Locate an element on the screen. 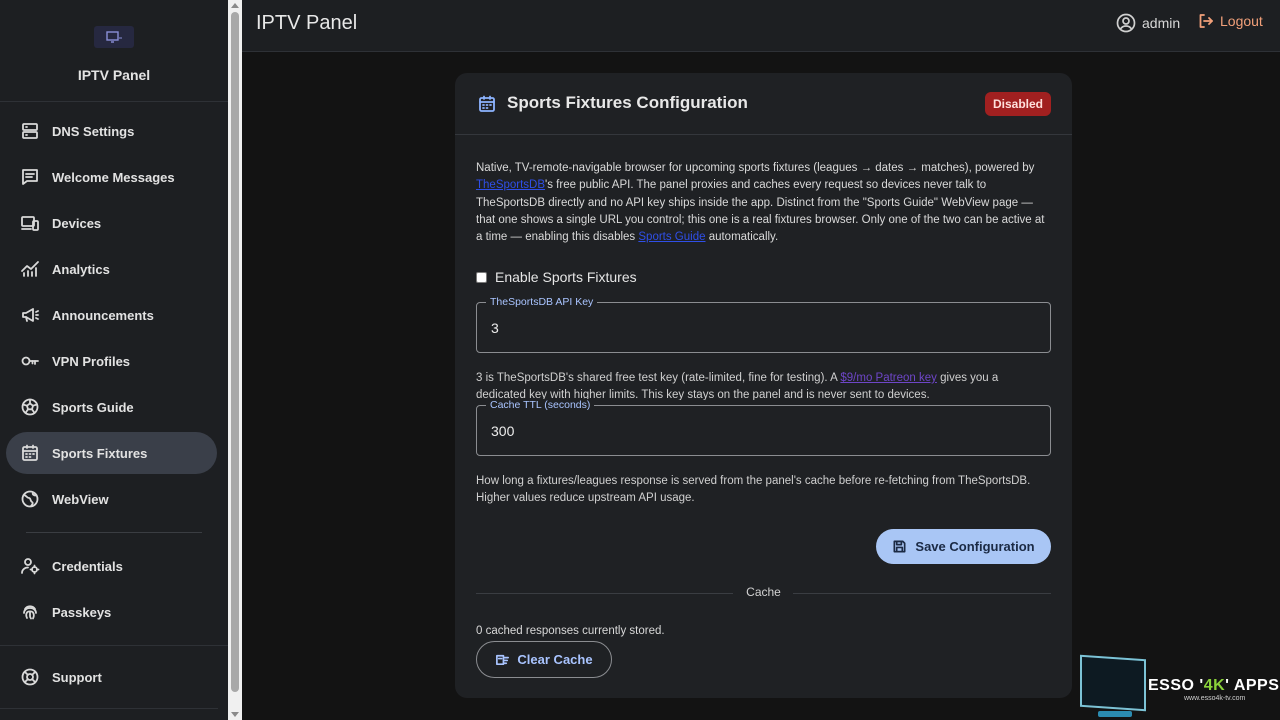 The height and width of the screenshot is (720, 1280). enable-label: Enable Sports Fixtures is located at coordinates (566, 277).